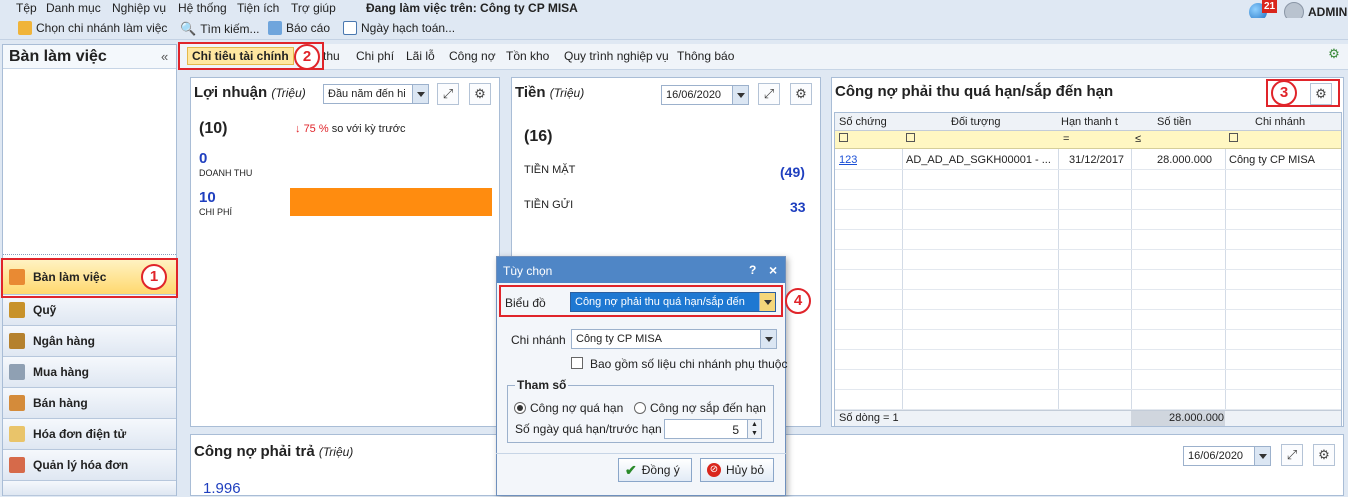 This screenshot has height=497, width=1348. What do you see at coordinates (640, 408) in the screenshot?
I see `due-soon-radio` at bounding box center [640, 408].